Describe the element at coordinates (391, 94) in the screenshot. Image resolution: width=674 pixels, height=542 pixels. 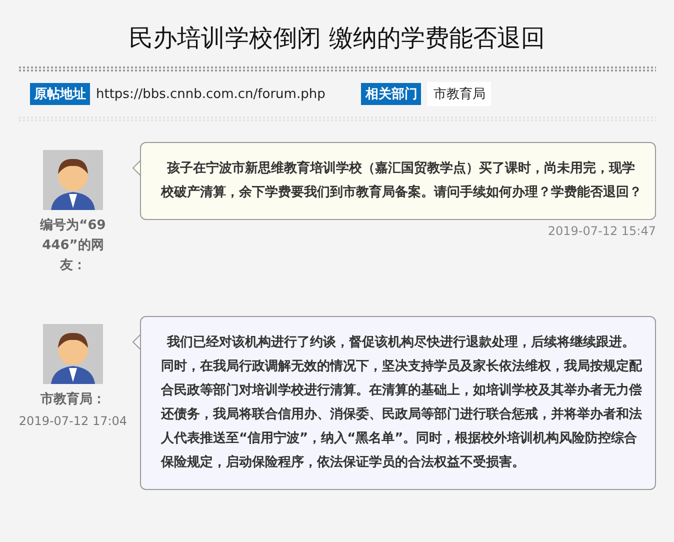
I see `field-label: 相关部门` at that location.